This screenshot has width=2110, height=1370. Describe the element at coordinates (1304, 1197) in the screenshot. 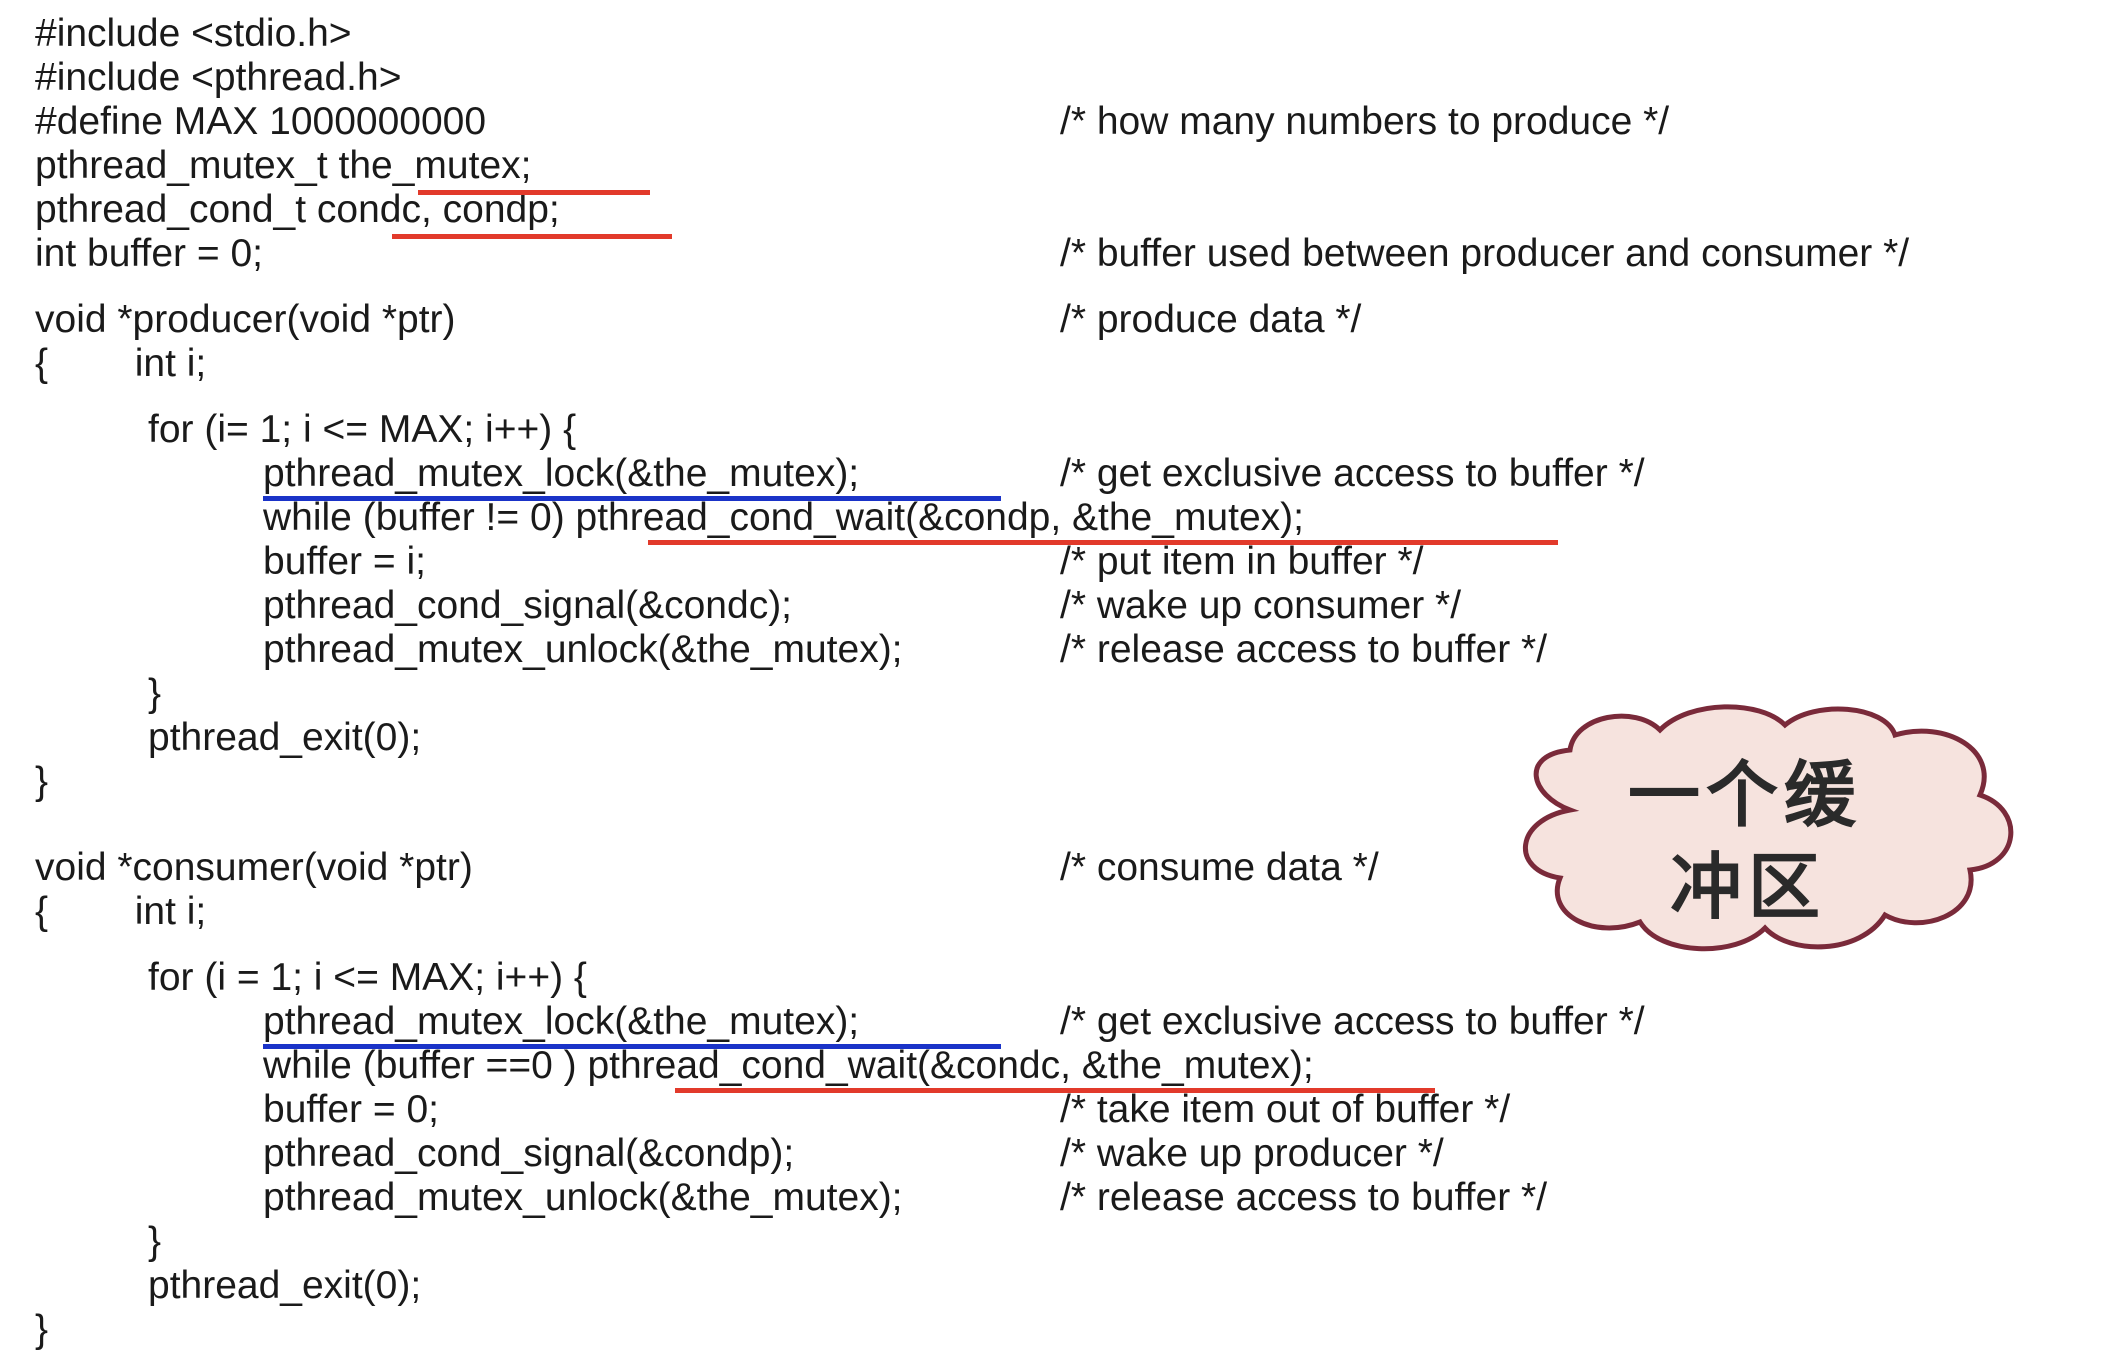

I see `consumer-unlock-comment: /* release access to buffer */` at that location.